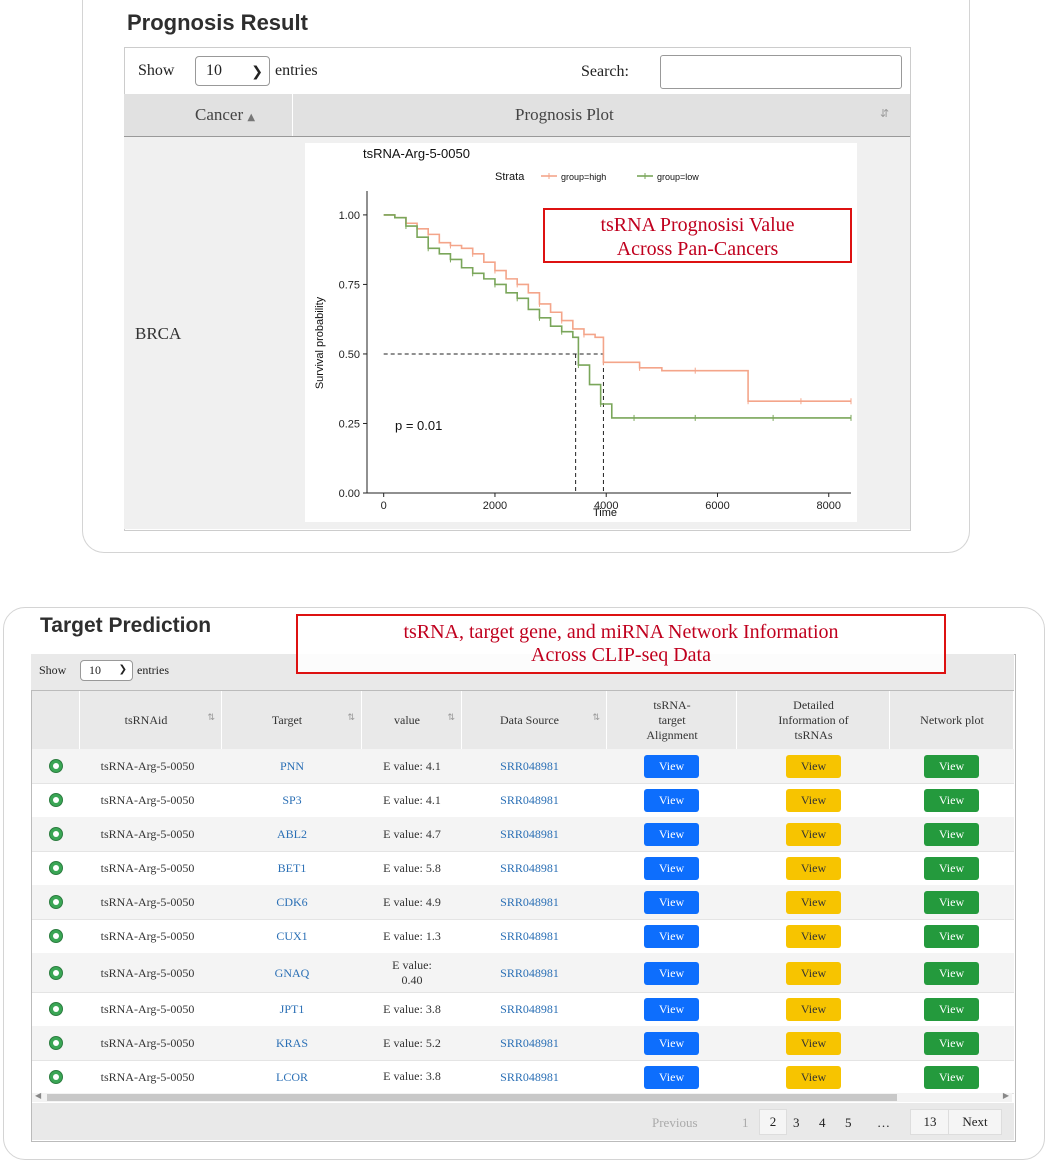 This screenshot has width=1046, height=1161. What do you see at coordinates (292, 800) in the screenshot?
I see `target-gene-link: SP3` at bounding box center [292, 800].